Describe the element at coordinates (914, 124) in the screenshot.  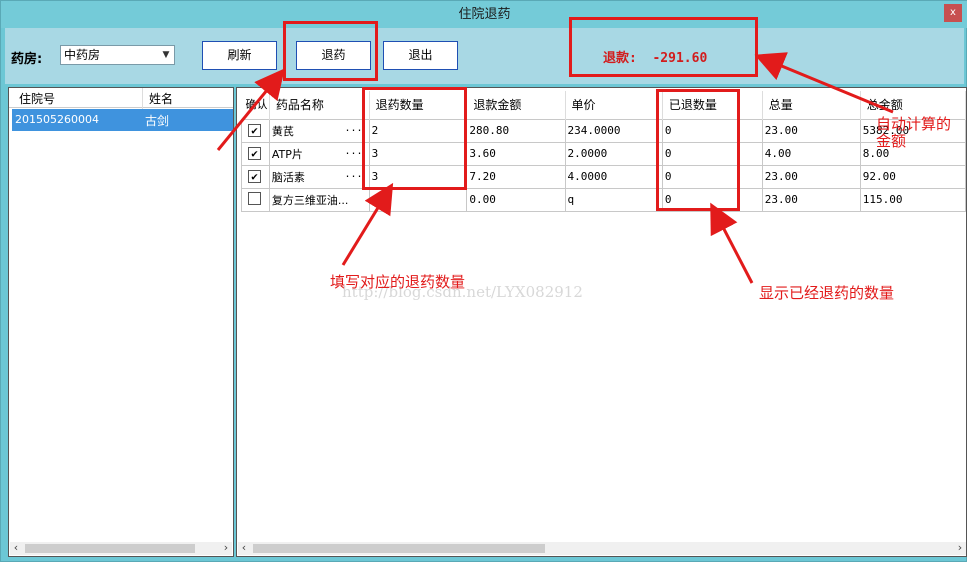
I see `annotation-auto-calc-line1: 自动计算的` at that location.